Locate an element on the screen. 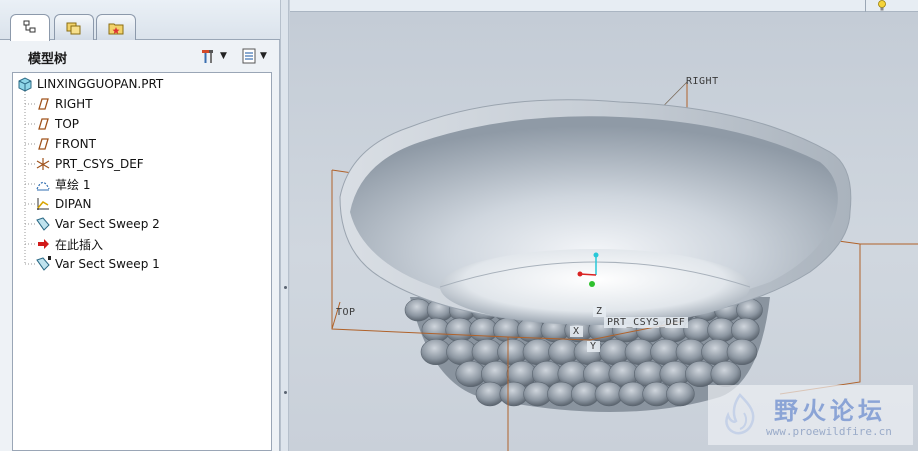  graphics-toolbar is located at coordinates (604, 6).